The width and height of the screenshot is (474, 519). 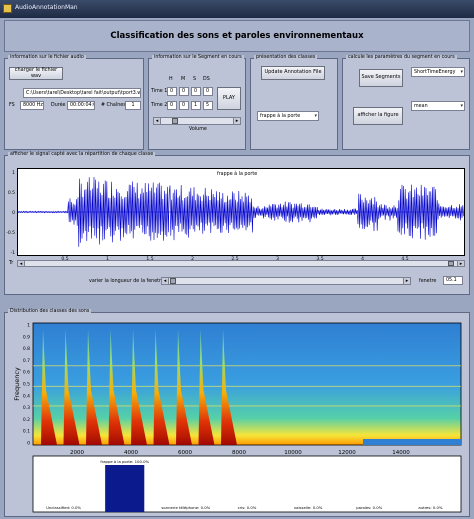 What do you see at coordinates (26, 396) in the screenshot?
I see `spectrogram-ytick-label: 0.4` at bounding box center [26, 396].